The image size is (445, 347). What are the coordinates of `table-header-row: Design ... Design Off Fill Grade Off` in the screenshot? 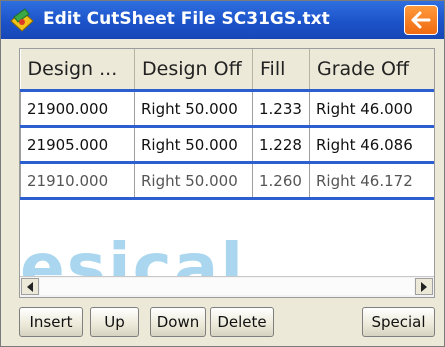 It's located at (227, 70).